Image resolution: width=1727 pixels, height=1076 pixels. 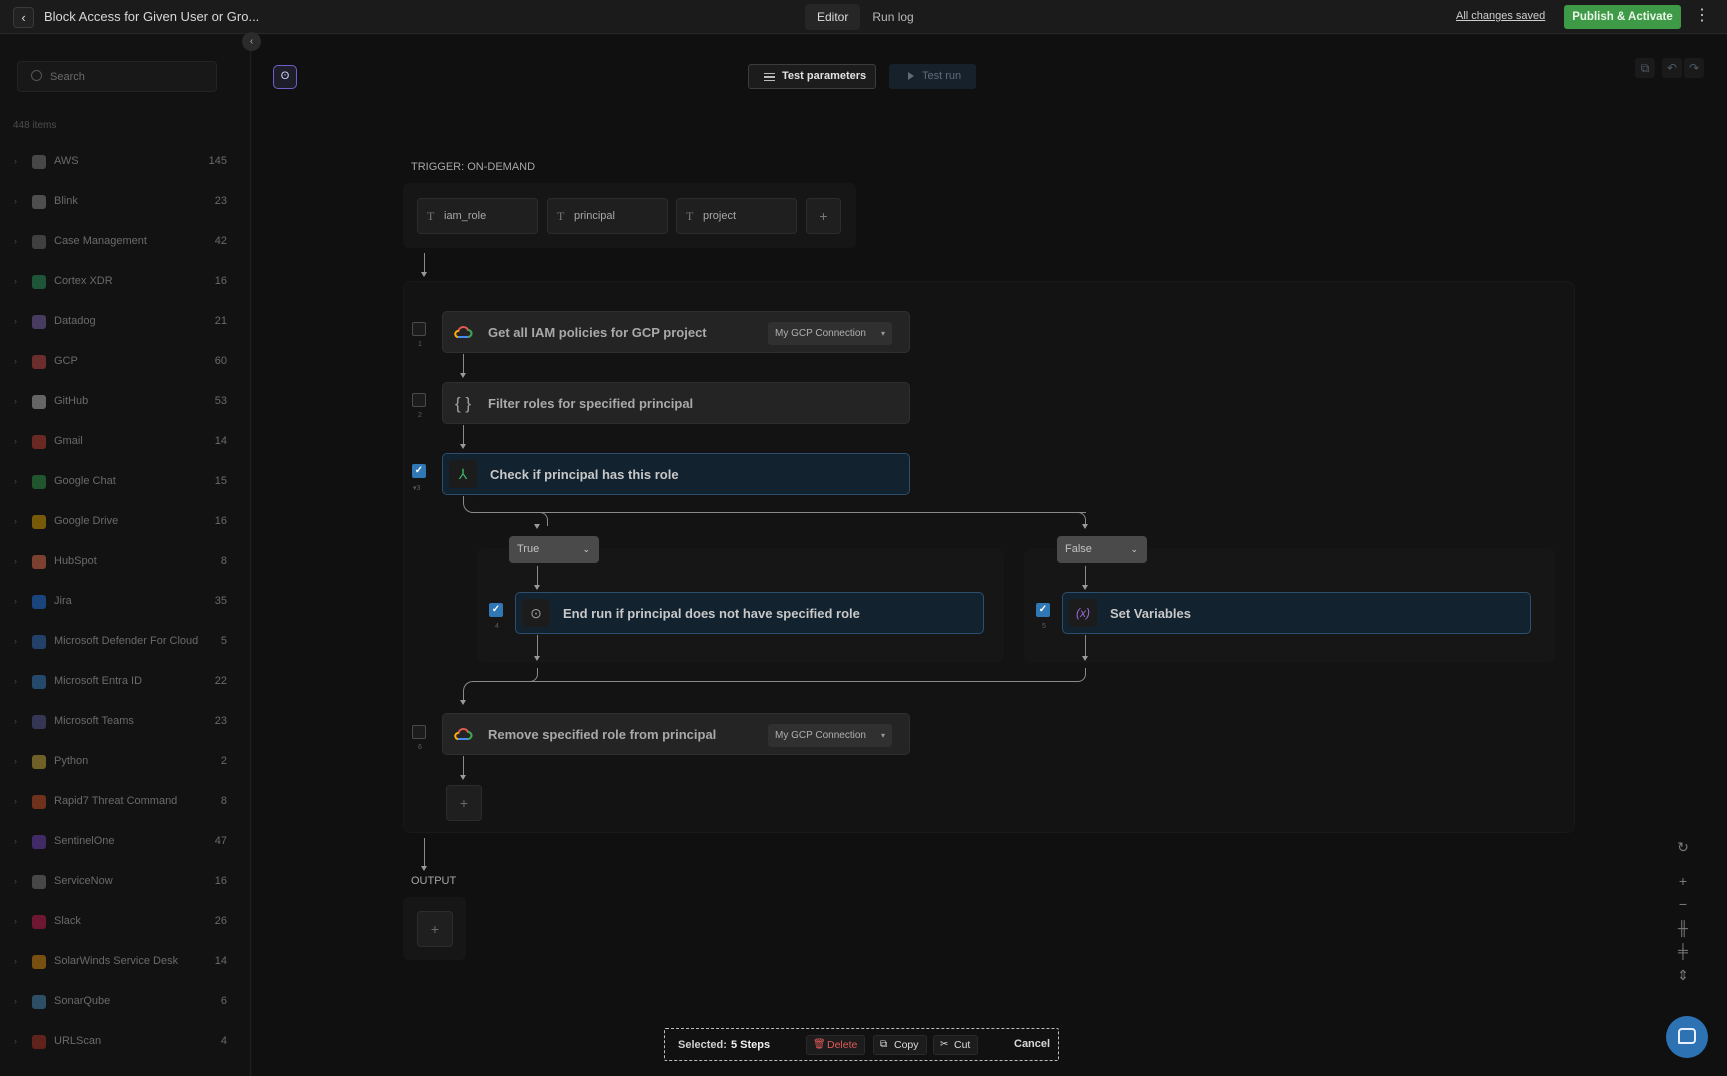 I want to click on sidebar-item-jira: › Jira 35, so click(x=125, y=603).